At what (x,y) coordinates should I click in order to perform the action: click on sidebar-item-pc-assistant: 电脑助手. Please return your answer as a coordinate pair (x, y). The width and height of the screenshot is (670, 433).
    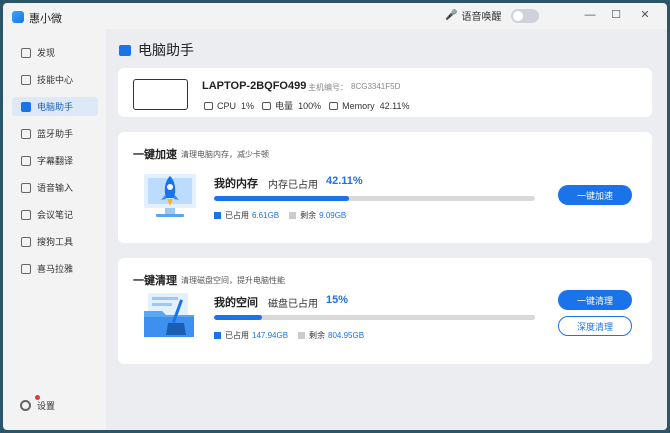
    Looking at the image, I should click on (55, 106).